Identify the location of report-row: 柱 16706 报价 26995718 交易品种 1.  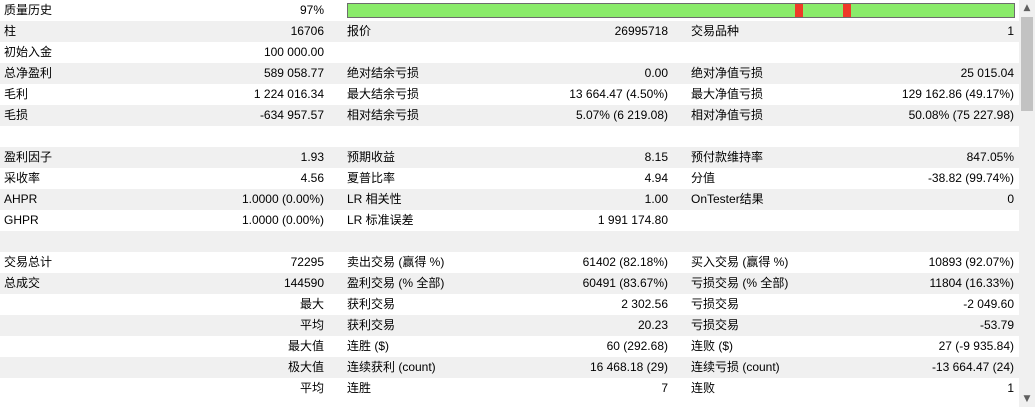
(509, 31).